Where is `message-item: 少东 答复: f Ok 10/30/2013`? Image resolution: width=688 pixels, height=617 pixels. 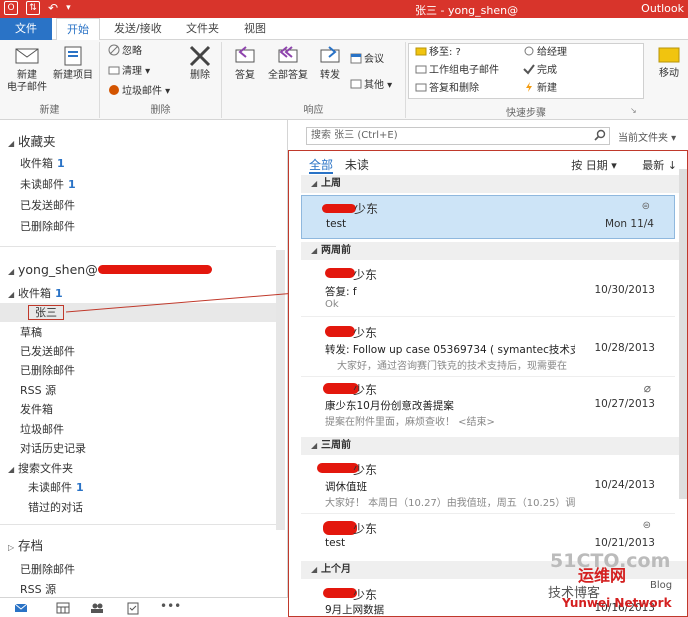 message-item: 少东 答复: f Ok 10/30/2013 is located at coordinates (488, 289).